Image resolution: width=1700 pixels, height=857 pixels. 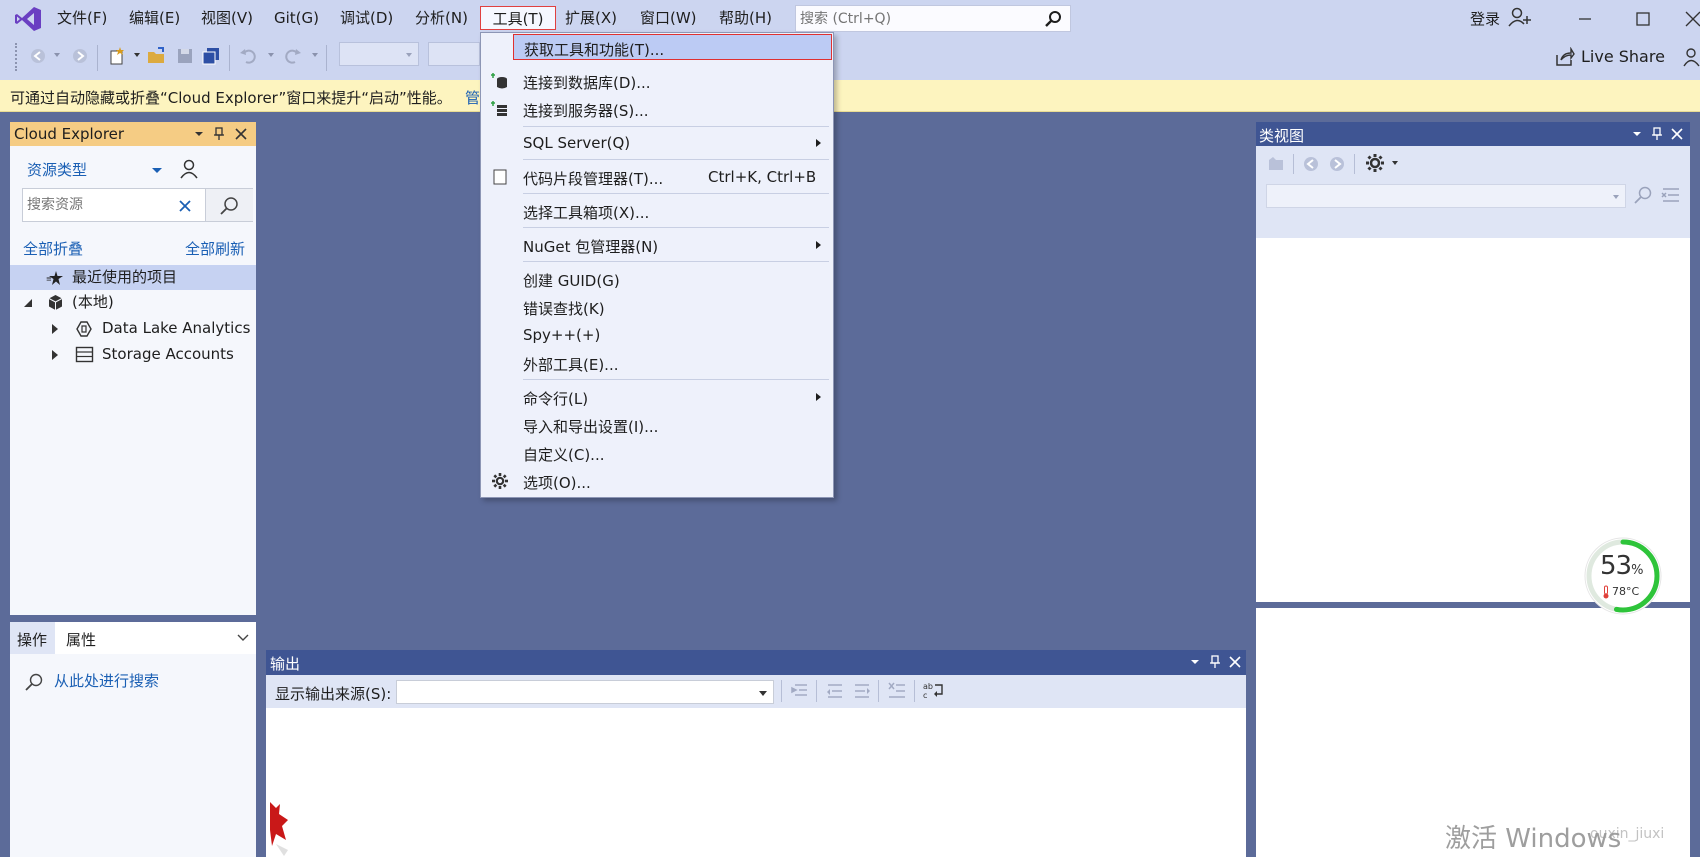 What do you see at coordinates (925, 695) in the screenshot?
I see `svg-text: c` at bounding box center [925, 695].